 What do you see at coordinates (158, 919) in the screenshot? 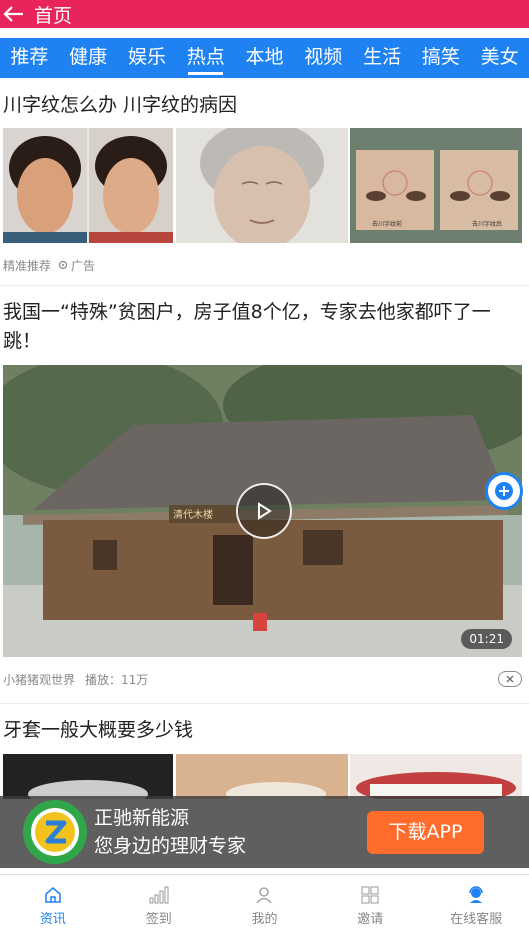
I see `nav-label: 签到` at bounding box center [158, 919].